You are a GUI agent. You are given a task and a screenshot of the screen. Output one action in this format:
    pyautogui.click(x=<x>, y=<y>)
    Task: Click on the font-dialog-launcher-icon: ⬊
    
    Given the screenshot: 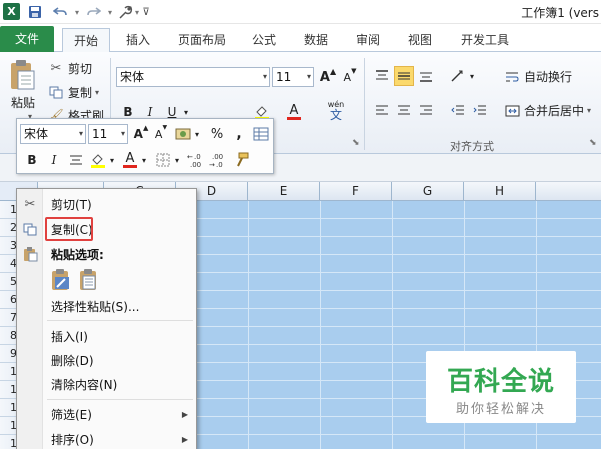 What is the action you would take?
    pyautogui.click(x=356, y=143)
    